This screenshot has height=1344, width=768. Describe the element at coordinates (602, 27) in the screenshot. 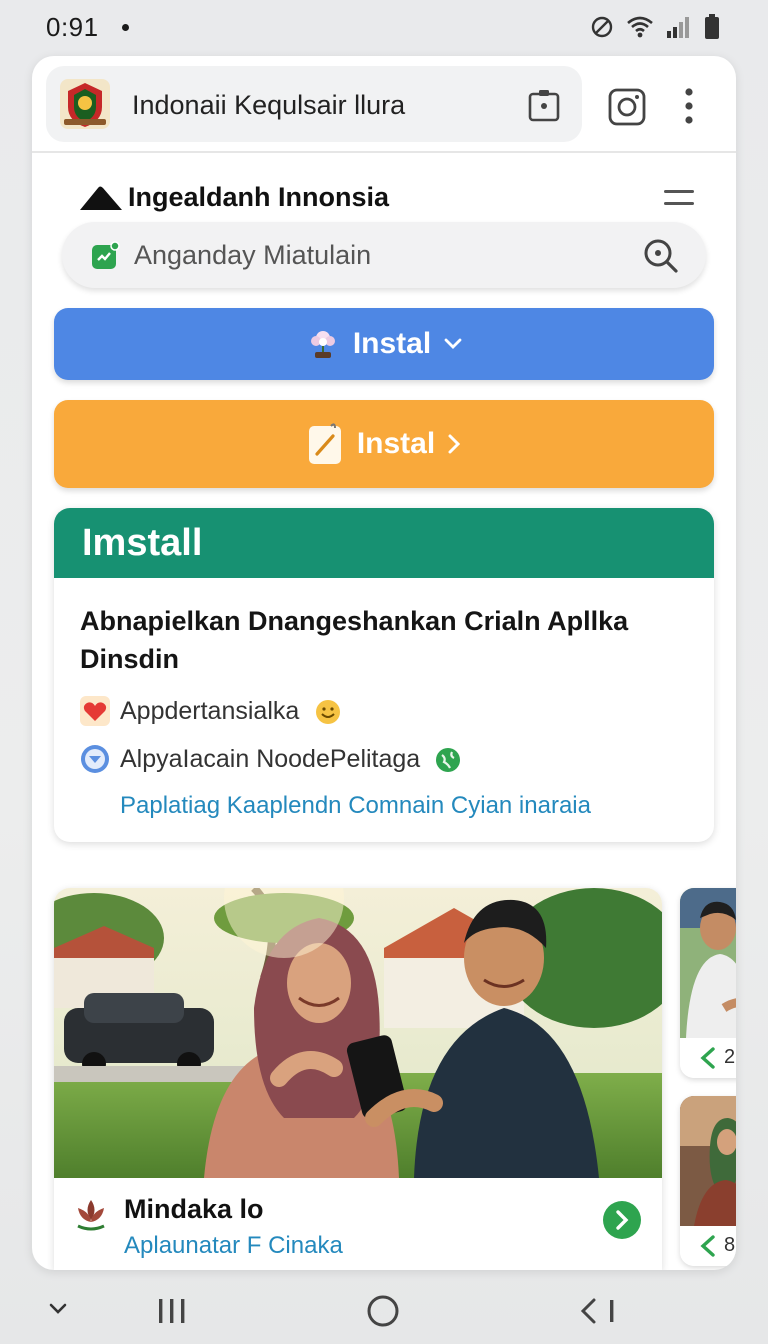

I see `do-not-disturb-icon` at that location.